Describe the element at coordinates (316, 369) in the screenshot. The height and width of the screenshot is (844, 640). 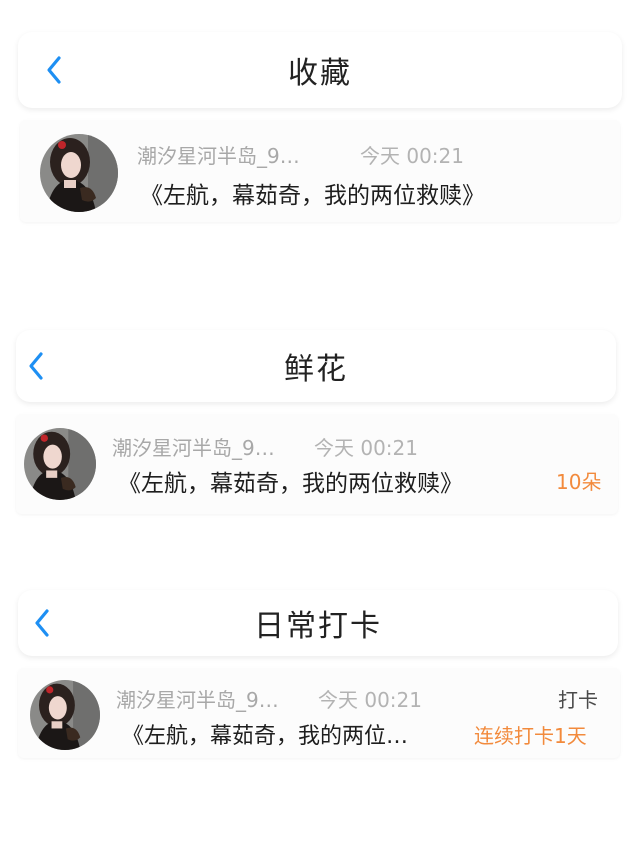
I see `page-title: 鲜花` at that location.